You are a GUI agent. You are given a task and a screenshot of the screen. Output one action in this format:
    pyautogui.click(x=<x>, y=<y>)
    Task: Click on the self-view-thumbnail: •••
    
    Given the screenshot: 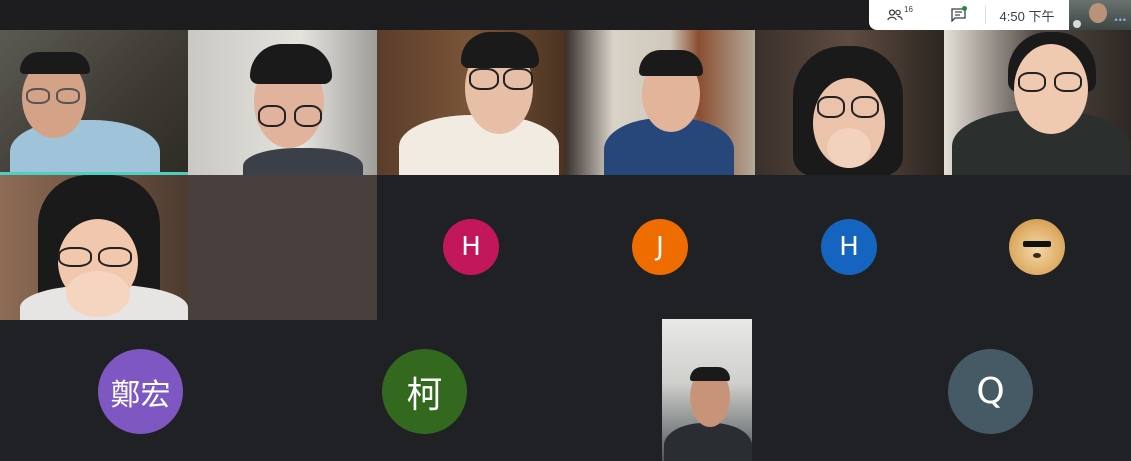 What is the action you would take?
    pyautogui.click(x=1100, y=15)
    